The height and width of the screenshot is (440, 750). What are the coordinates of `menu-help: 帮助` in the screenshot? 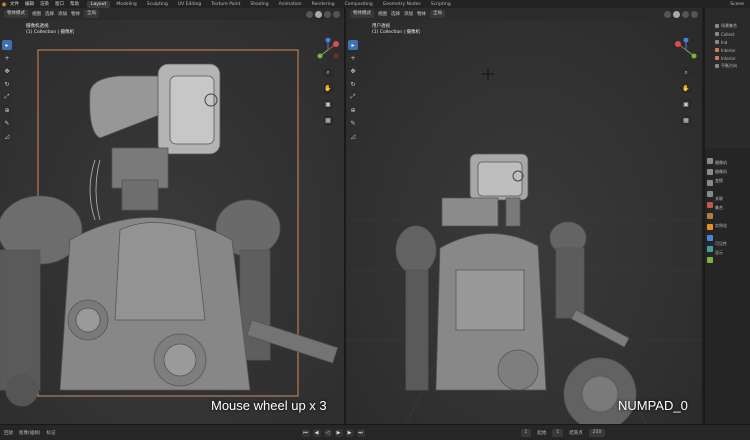 It's located at (74, 4).